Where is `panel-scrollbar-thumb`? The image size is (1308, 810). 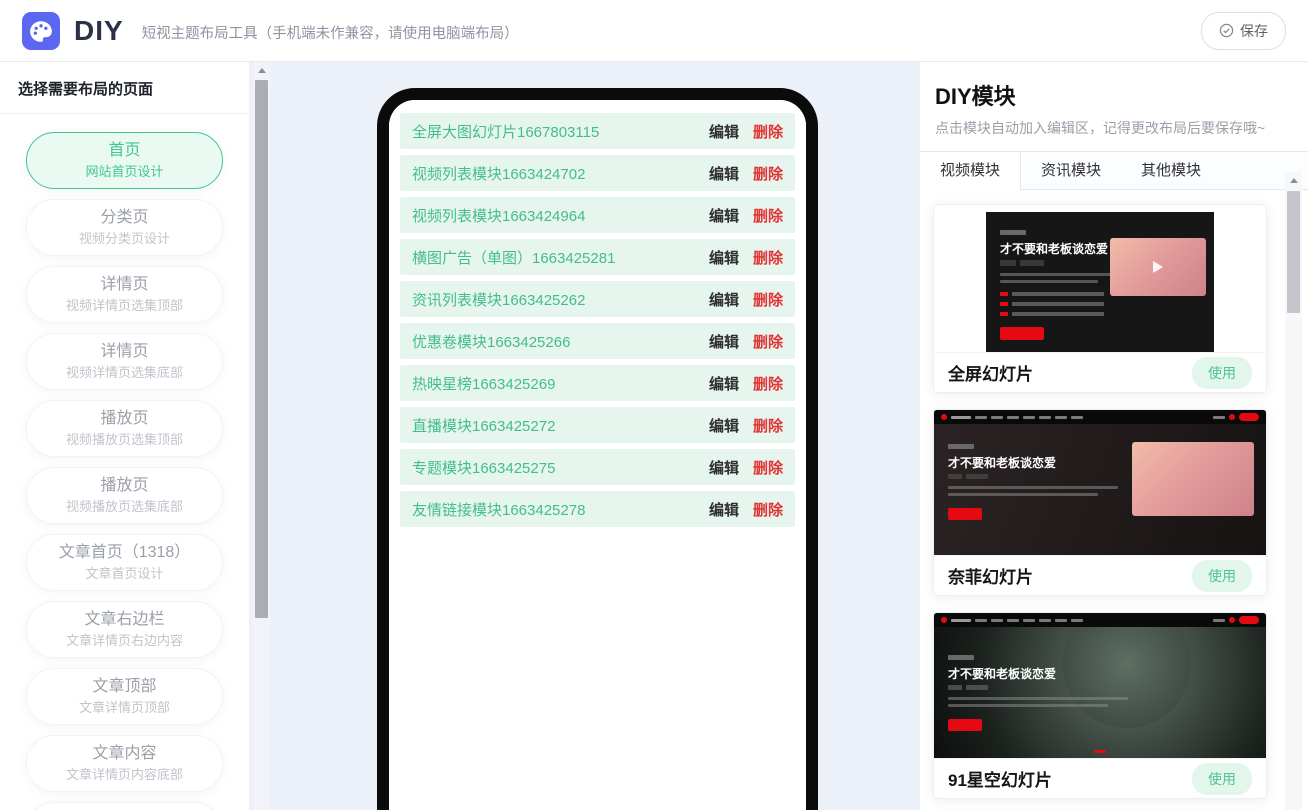
panel-scrollbar-thumb is located at coordinates (1293, 252).